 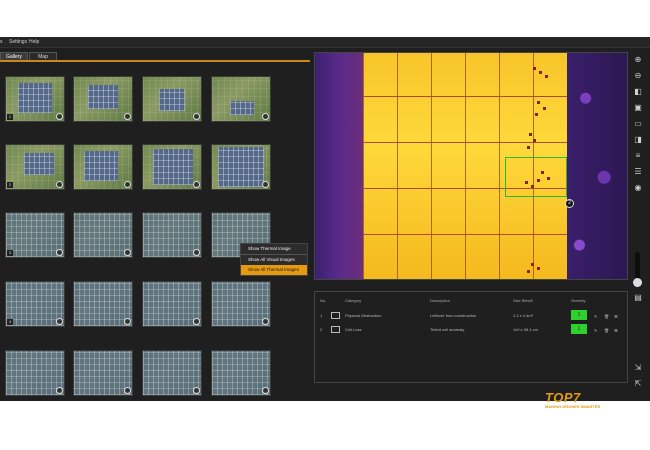 What do you see at coordinates (638, 188) in the screenshot?
I see `eye-icon: ◉` at bounding box center [638, 188].